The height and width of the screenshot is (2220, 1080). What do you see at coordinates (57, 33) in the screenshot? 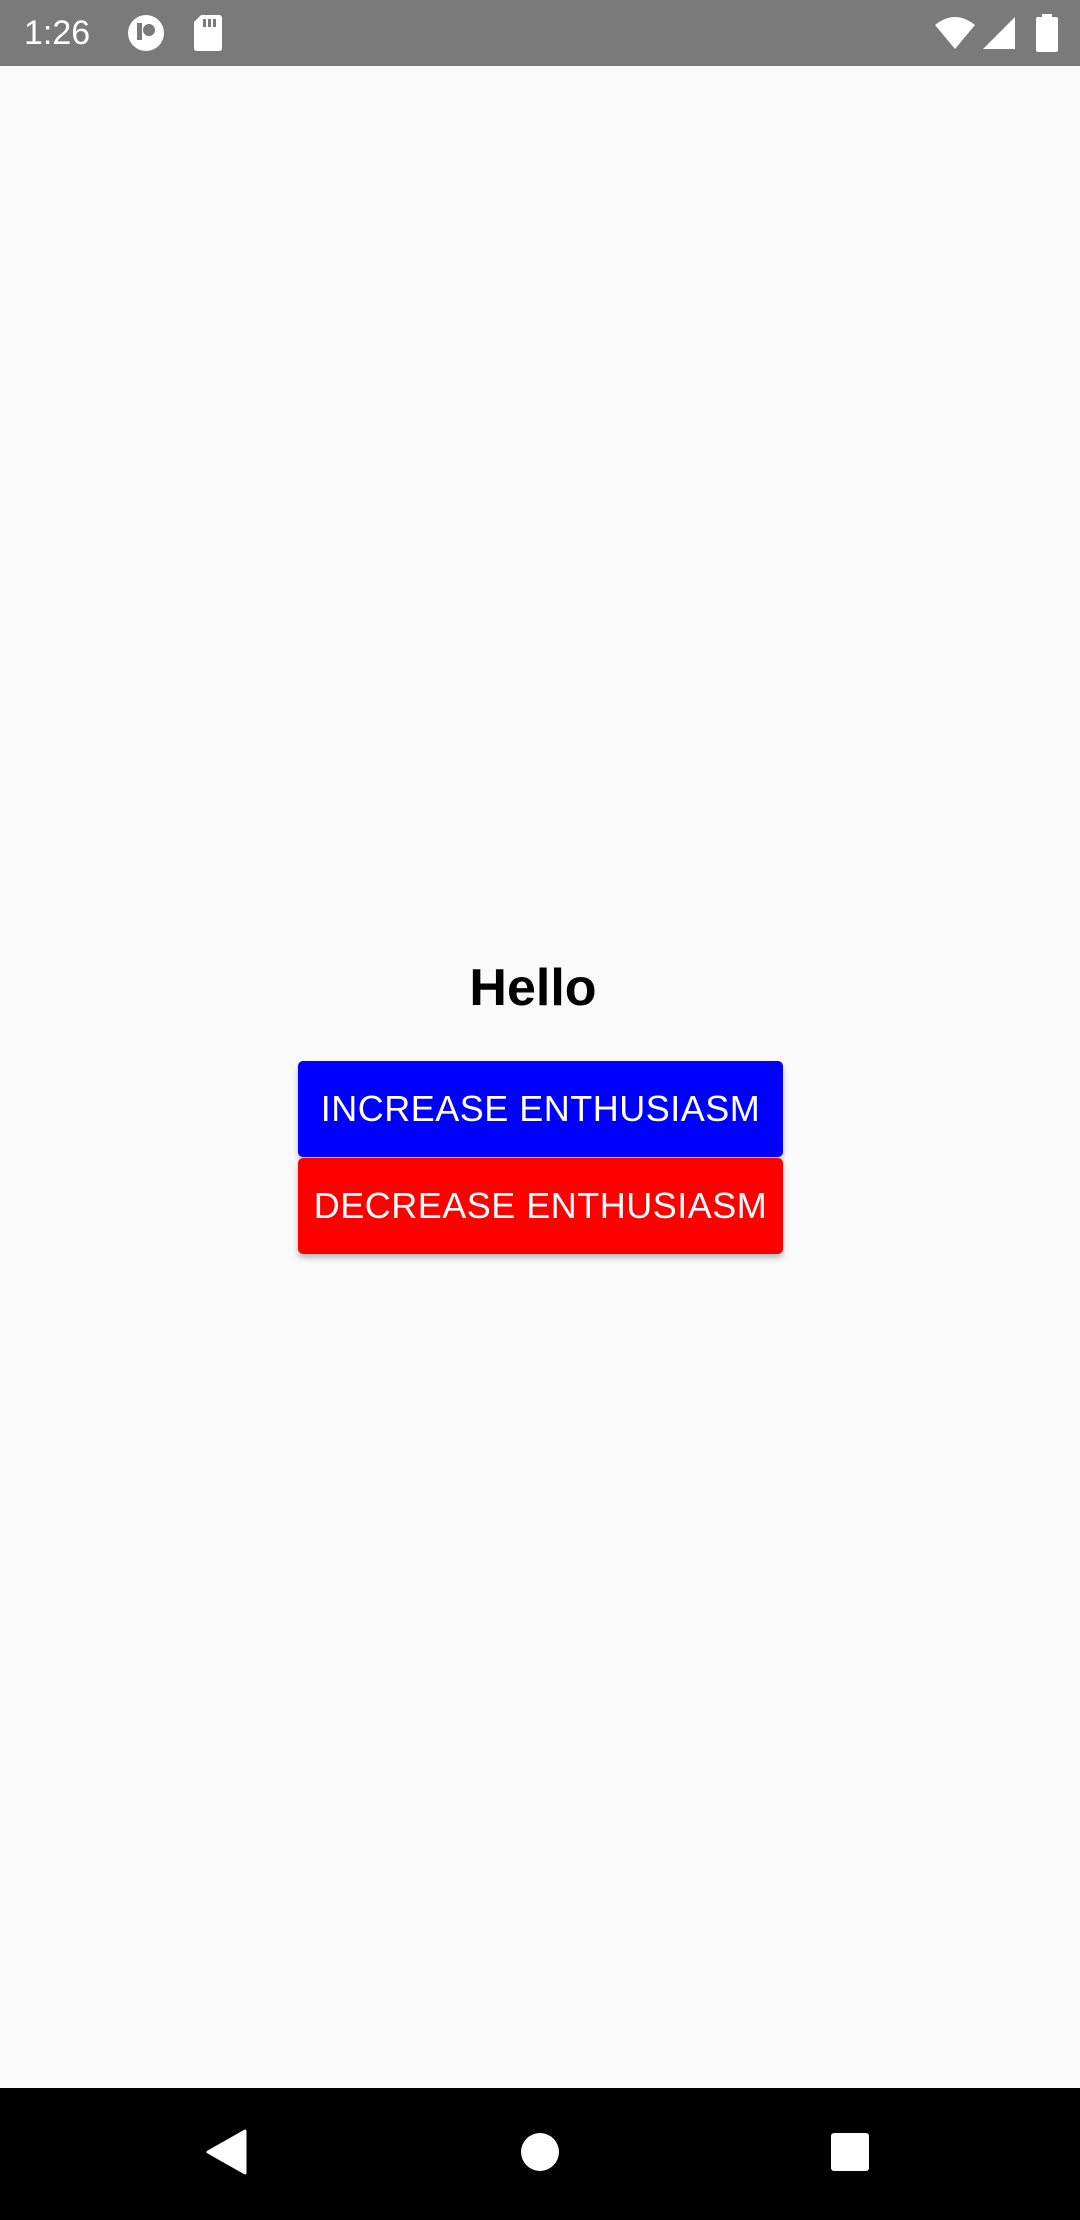
I see `status-time: 1:26` at bounding box center [57, 33].